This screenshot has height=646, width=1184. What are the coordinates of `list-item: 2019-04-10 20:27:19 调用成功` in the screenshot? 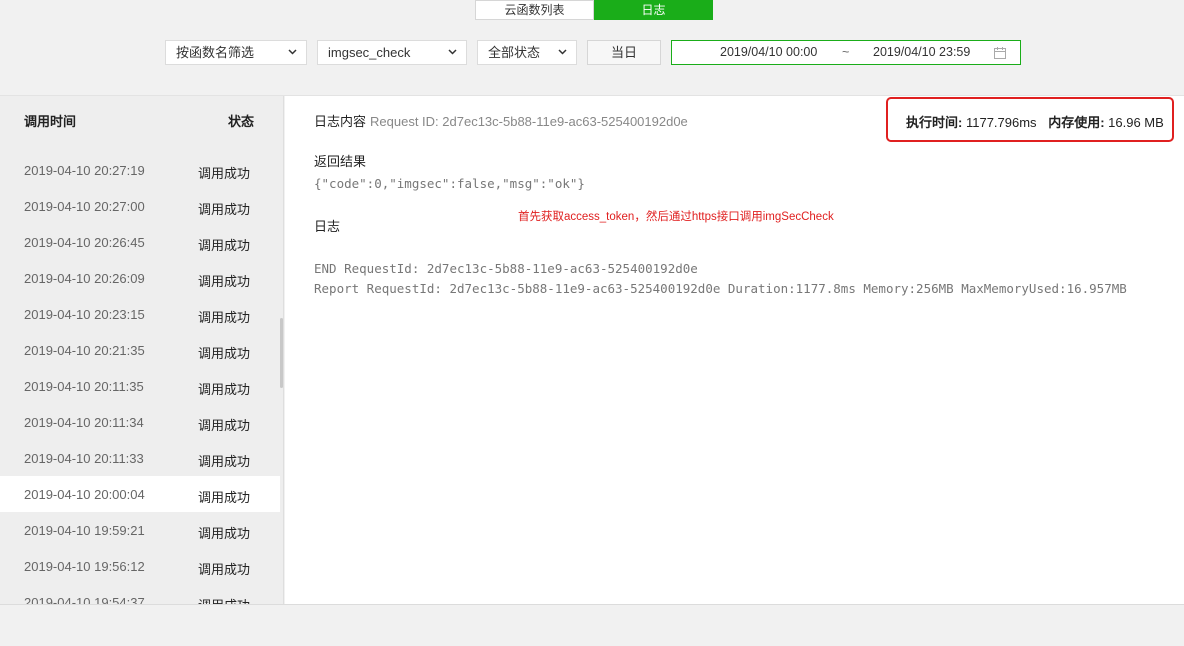 It's located at (140, 170).